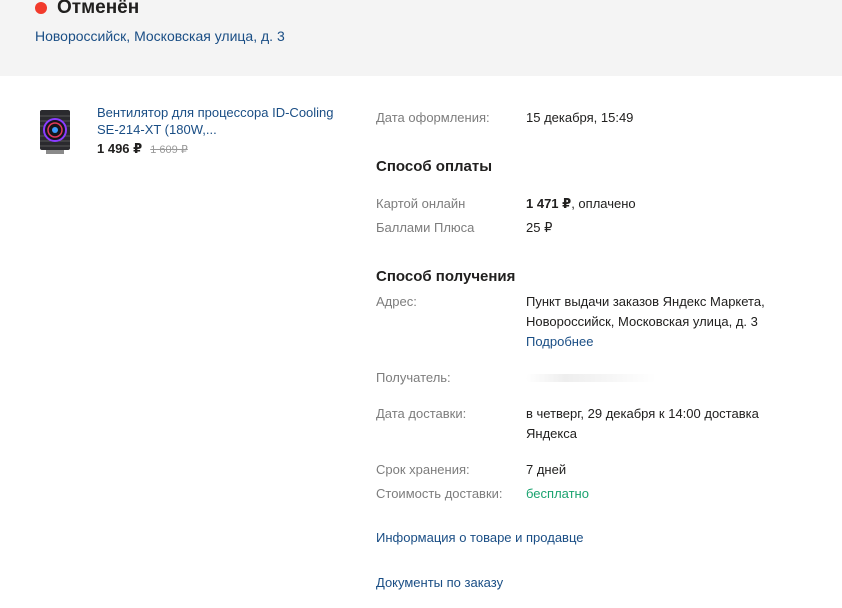 This screenshot has height=608, width=842. Describe the element at coordinates (434, 166) in the screenshot. I see `payment-heading: Способ оплаты` at that location.